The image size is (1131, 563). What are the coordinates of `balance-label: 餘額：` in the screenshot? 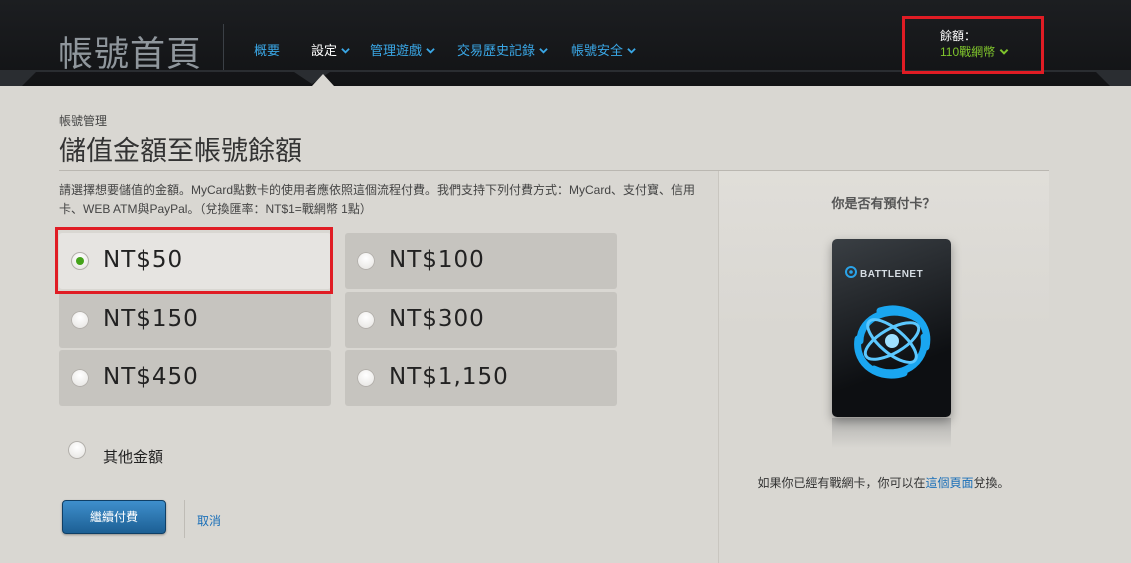 It's located at (958, 36).